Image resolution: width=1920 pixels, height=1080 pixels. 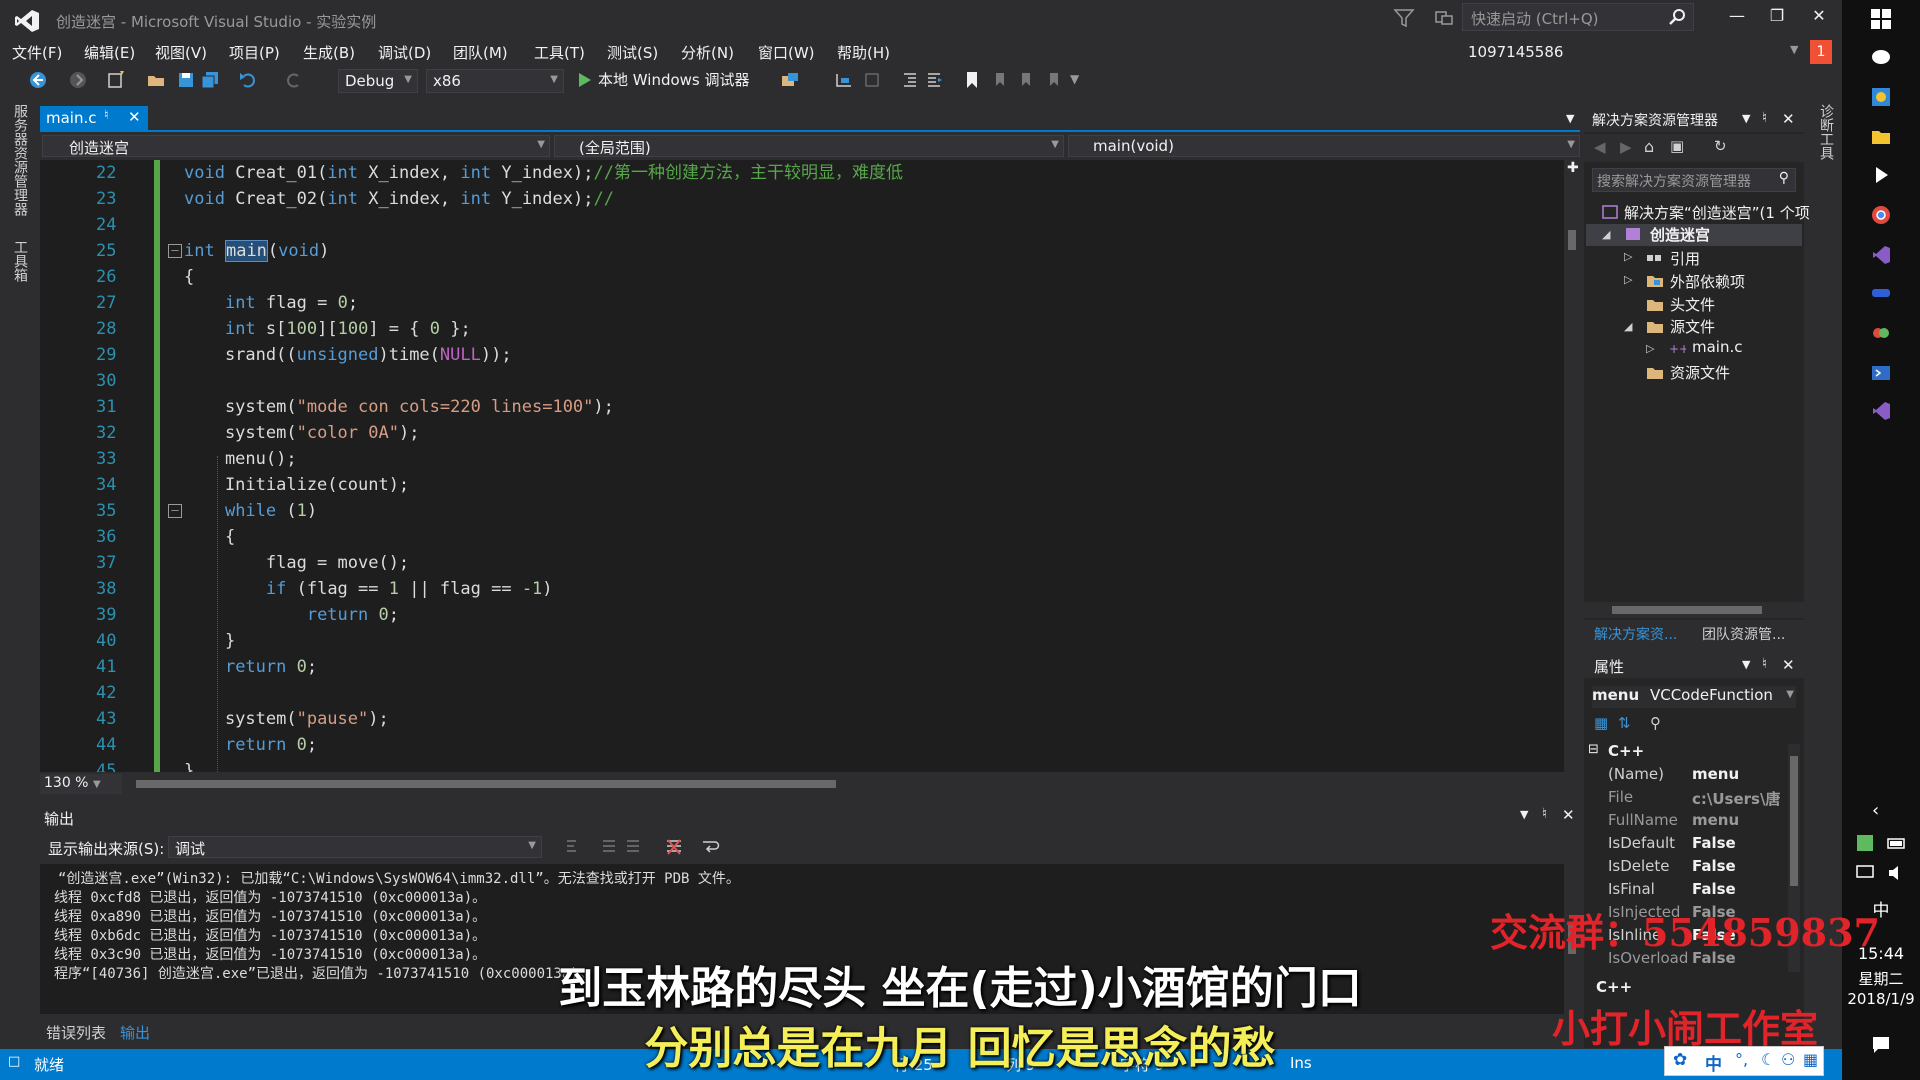 I want to click on code-line: 28 int s[100][100] = { 0 };, so click(x=802, y=329).